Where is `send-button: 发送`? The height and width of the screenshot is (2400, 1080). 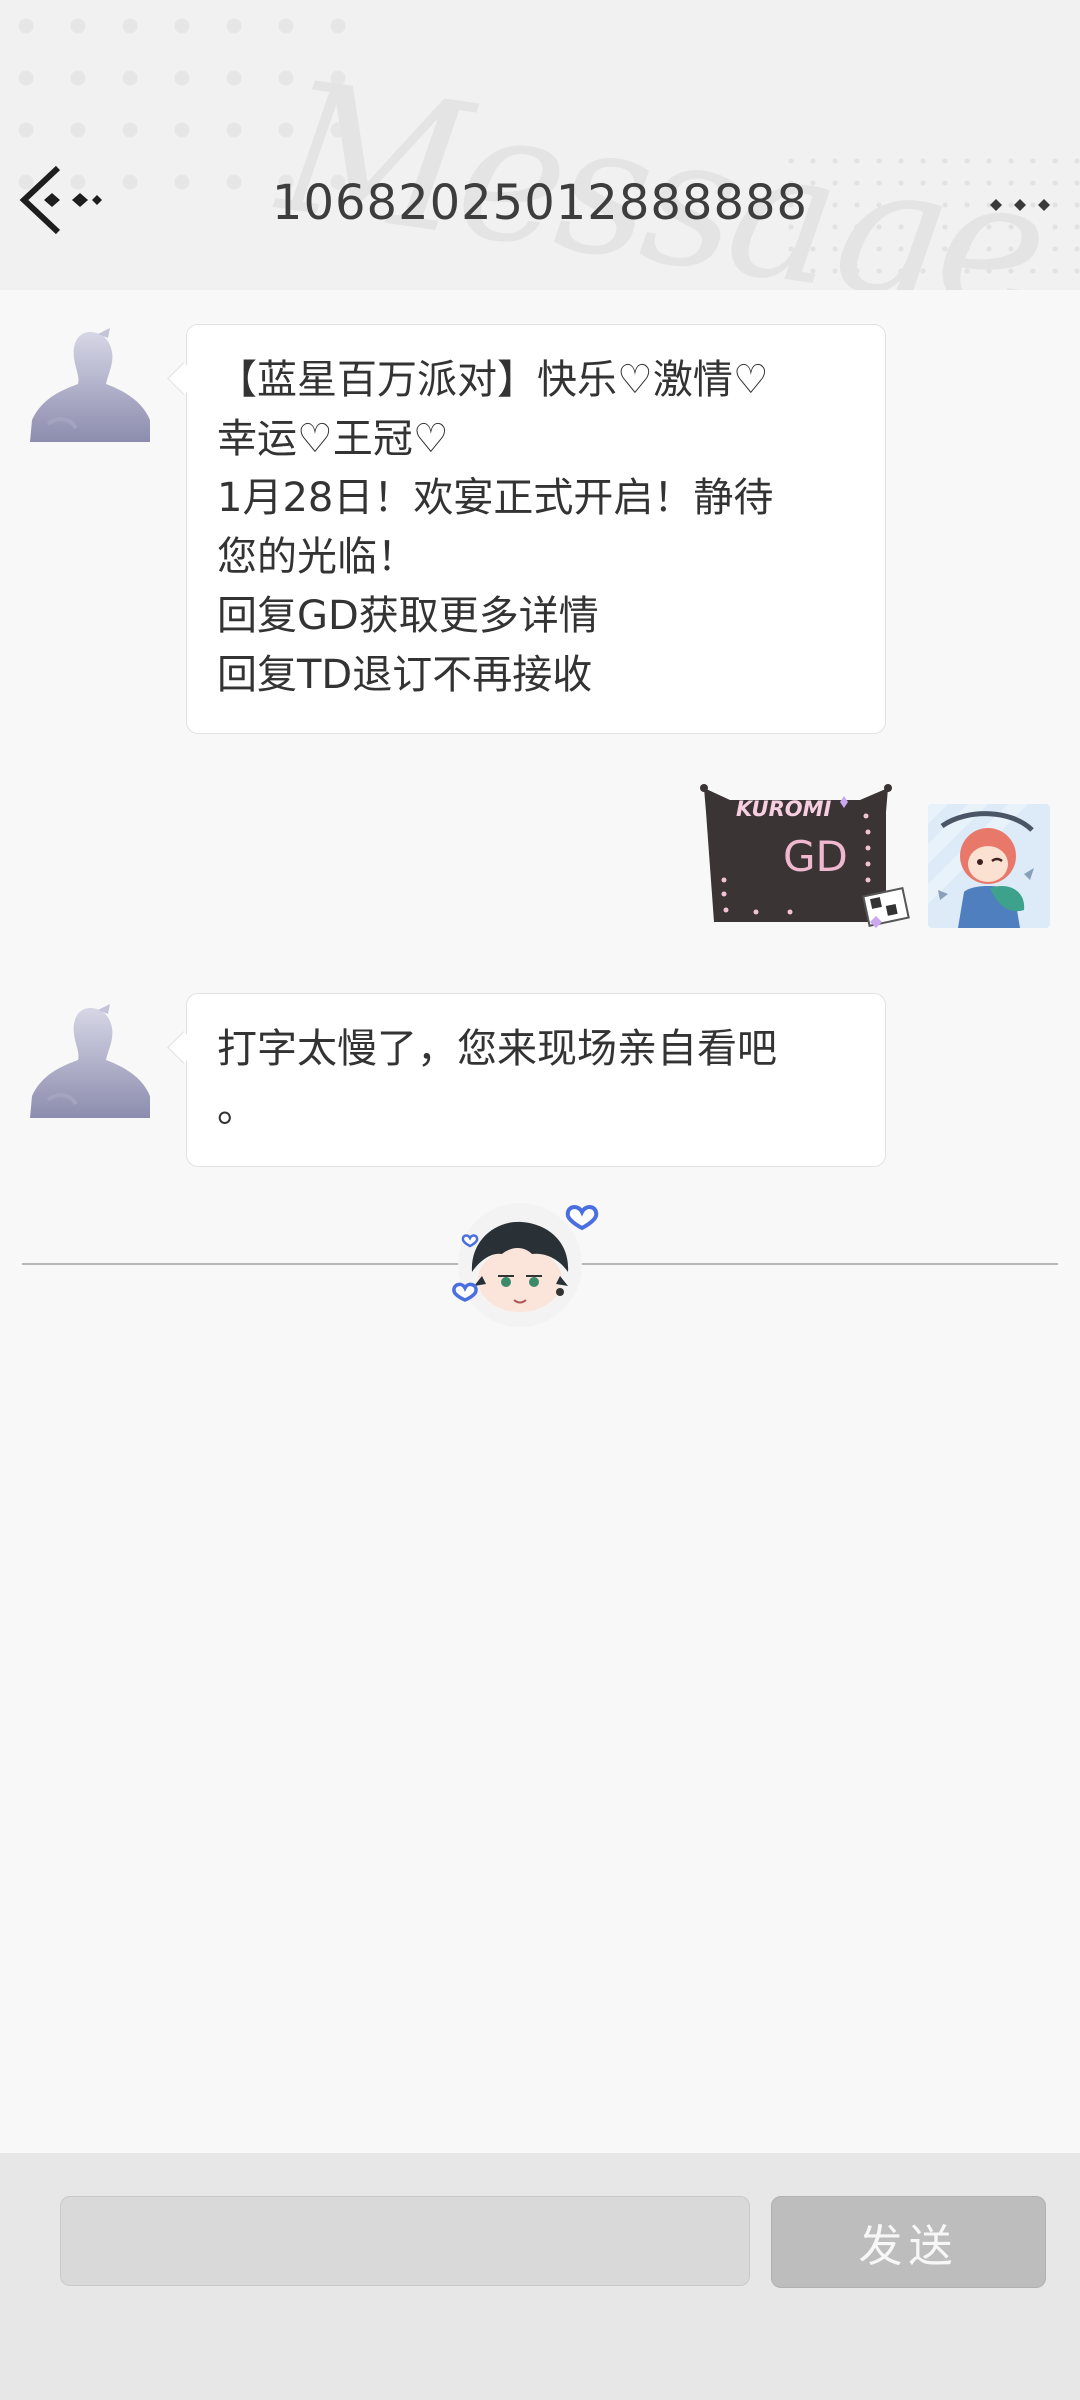
send-button: 发送 is located at coordinates (908, 2242).